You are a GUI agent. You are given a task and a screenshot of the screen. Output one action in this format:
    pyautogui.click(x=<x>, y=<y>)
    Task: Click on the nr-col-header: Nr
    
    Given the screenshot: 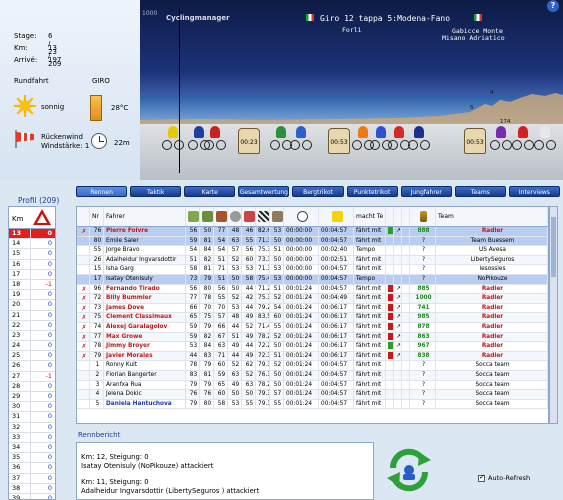 What is the action you would take?
    pyautogui.click(x=97, y=216)
    